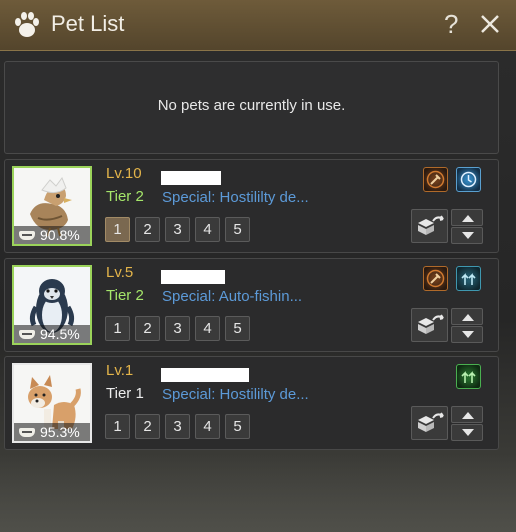 Image resolution: width=516 pixels, height=532 pixels. What do you see at coordinates (258, 493) in the screenshot?
I see `background-scene` at bounding box center [258, 493].